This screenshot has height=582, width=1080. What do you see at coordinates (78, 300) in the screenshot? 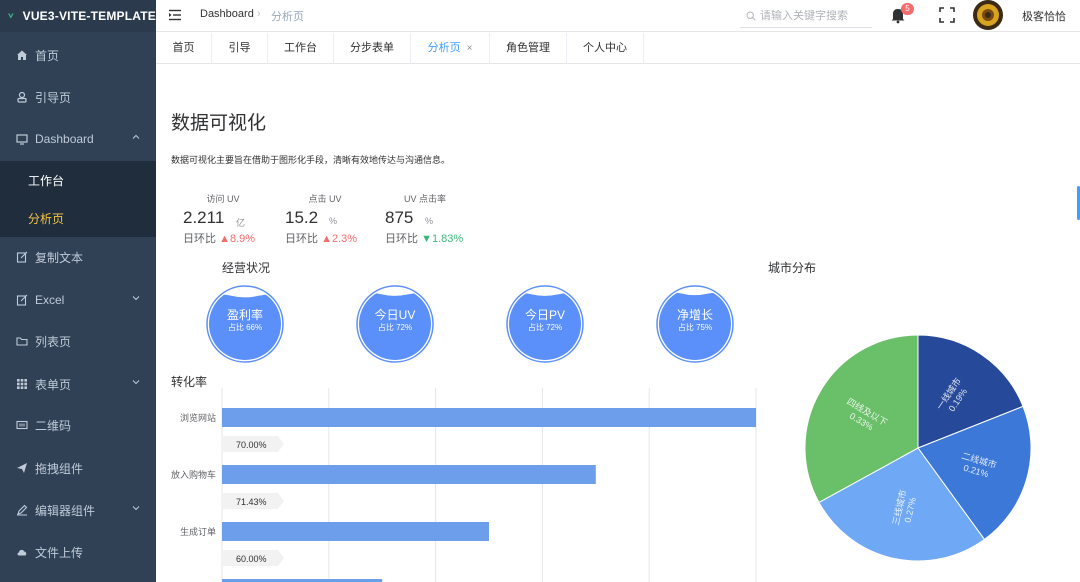
I see `sidebar-item-excel: Excel` at bounding box center [78, 300].